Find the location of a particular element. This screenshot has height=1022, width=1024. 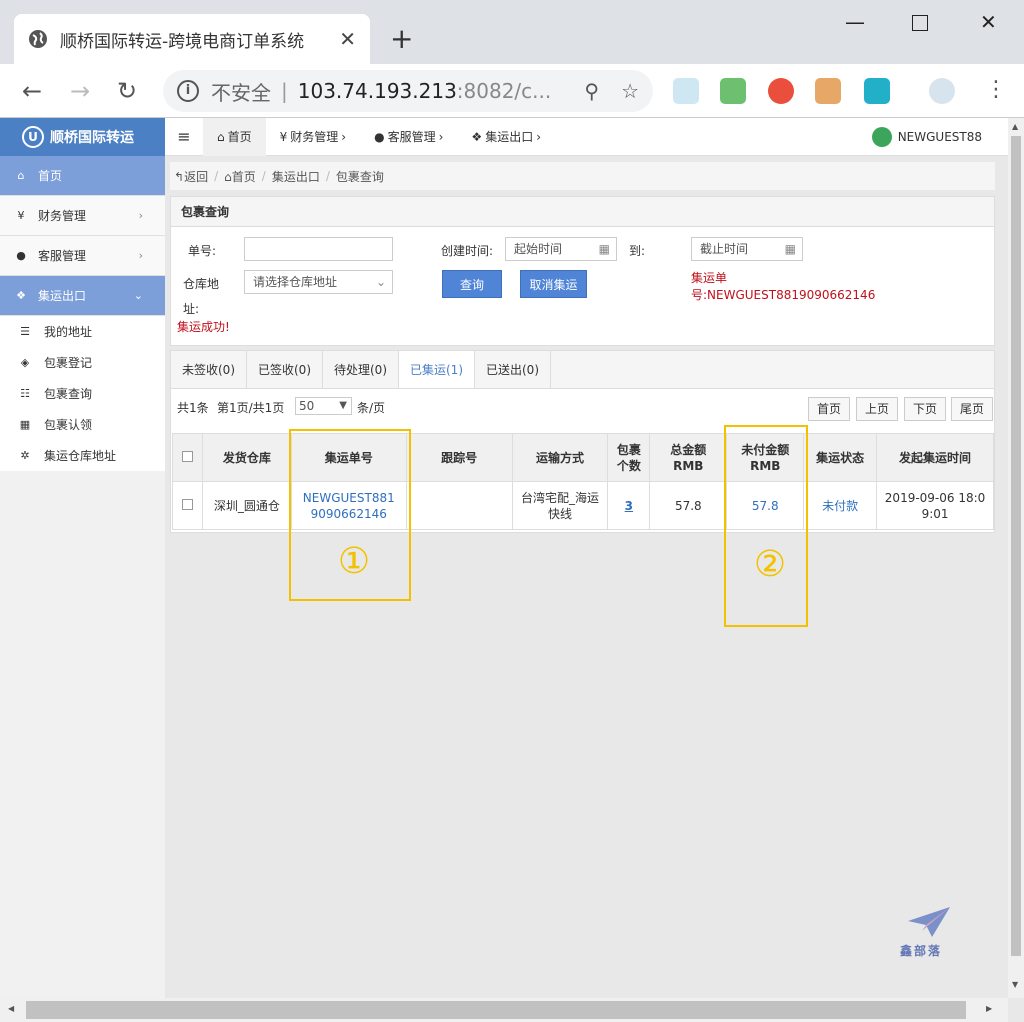

chevron-right-icon: › is located at coordinates (539, 136).